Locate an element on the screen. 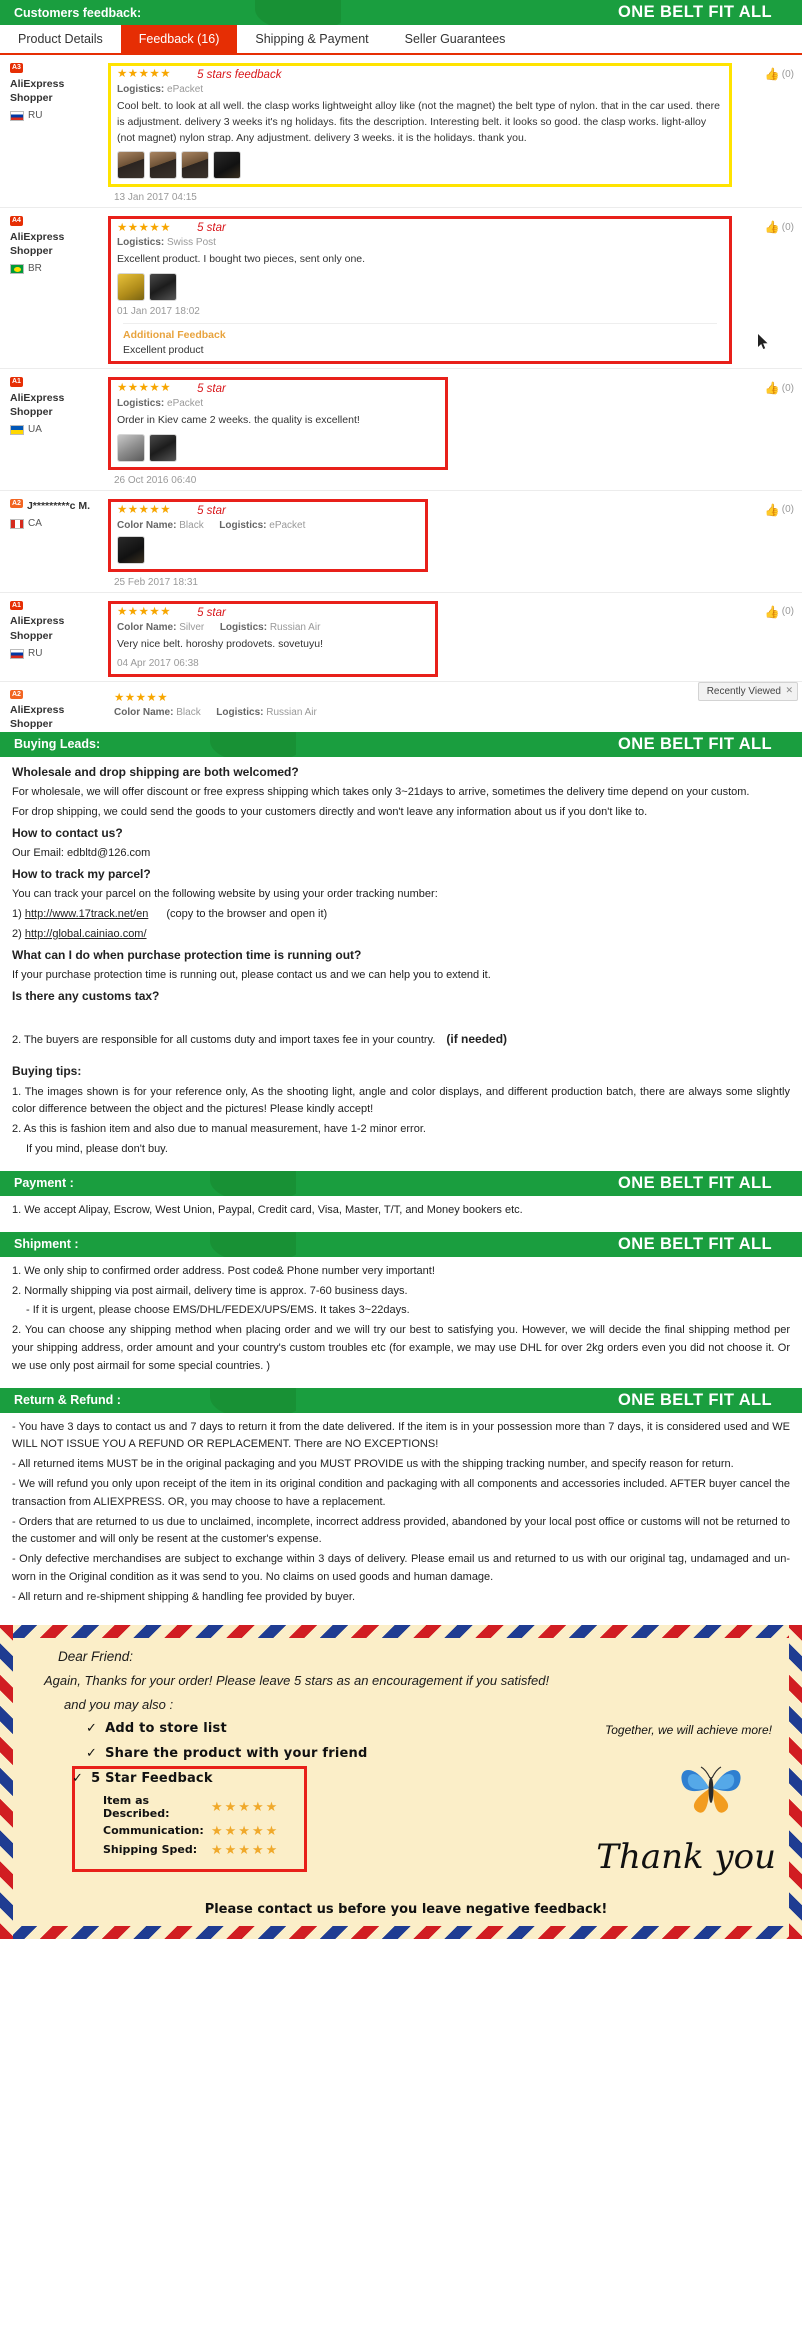  color-value: Silver is located at coordinates (192, 627).